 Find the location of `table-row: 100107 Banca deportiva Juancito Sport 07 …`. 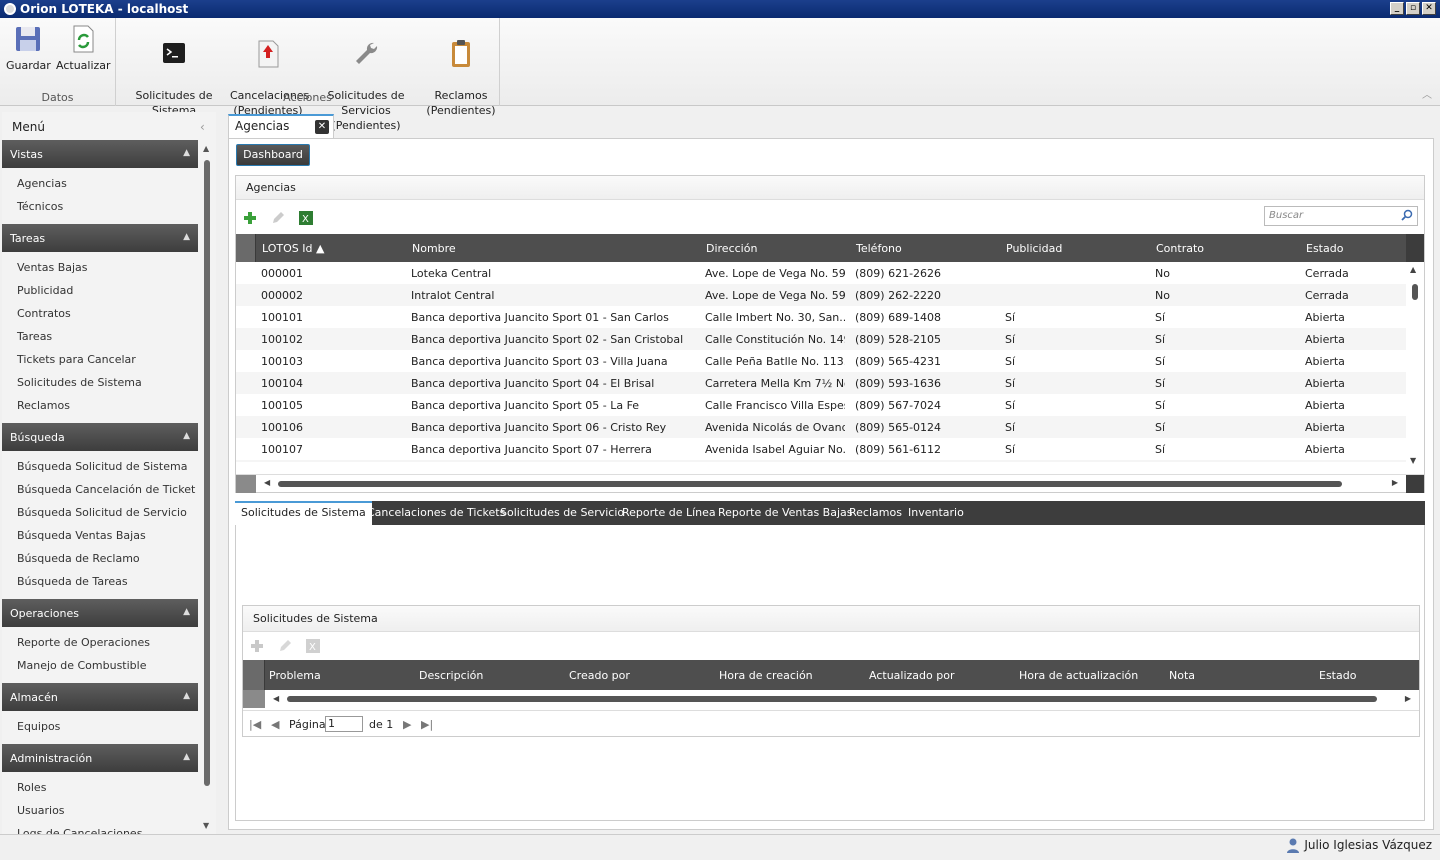

table-row: 100107 Banca deportiva Juancito Sport 07 … is located at coordinates (821, 449).